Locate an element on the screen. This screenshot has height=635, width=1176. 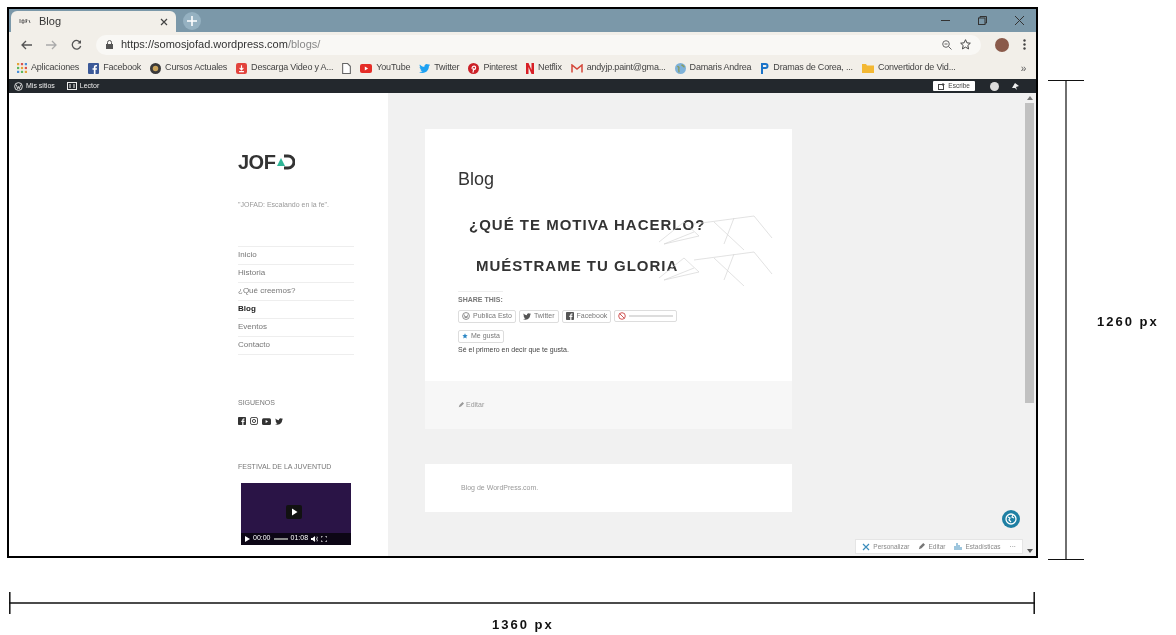
lock-icon is located at coordinates (109, 44).